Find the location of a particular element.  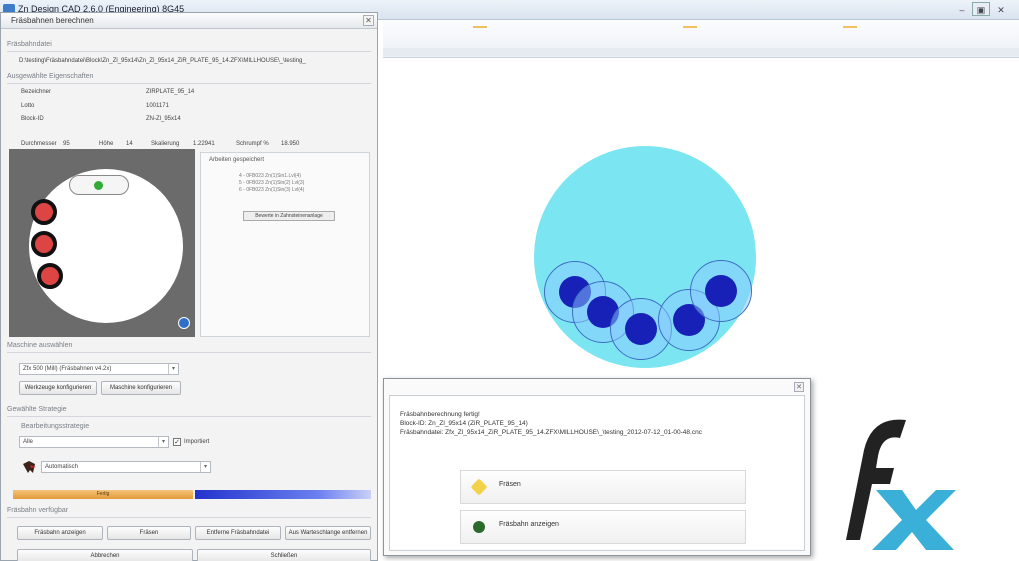

configure-machine-button: Maschine konfigurieren is located at coordinates (141, 388).